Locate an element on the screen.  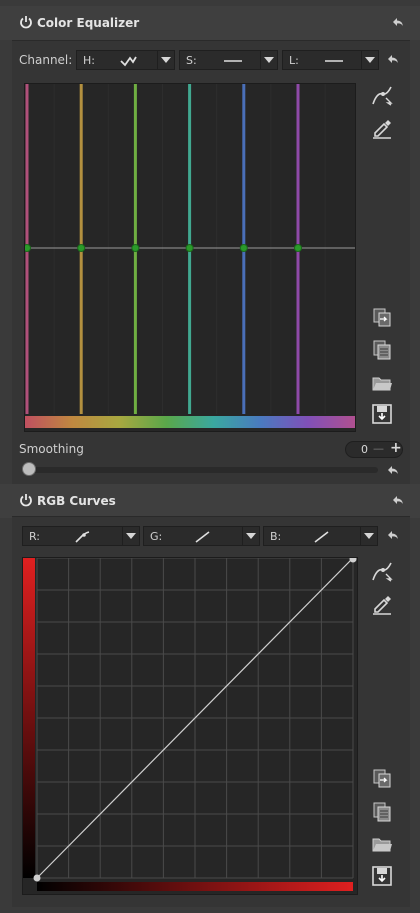
smoothing-spinbox: 0 — + is located at coordinates (374, 449).